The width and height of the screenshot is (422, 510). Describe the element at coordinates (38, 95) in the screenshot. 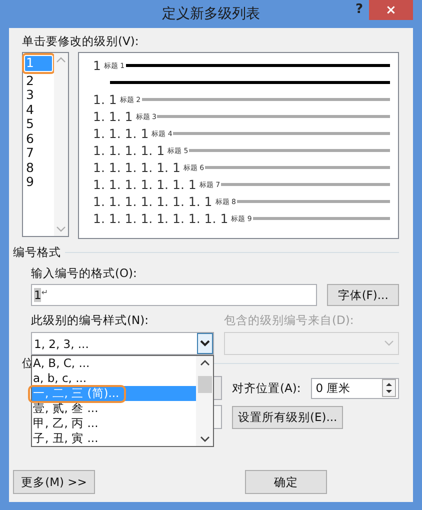

I see `level-item: 3` at that location.